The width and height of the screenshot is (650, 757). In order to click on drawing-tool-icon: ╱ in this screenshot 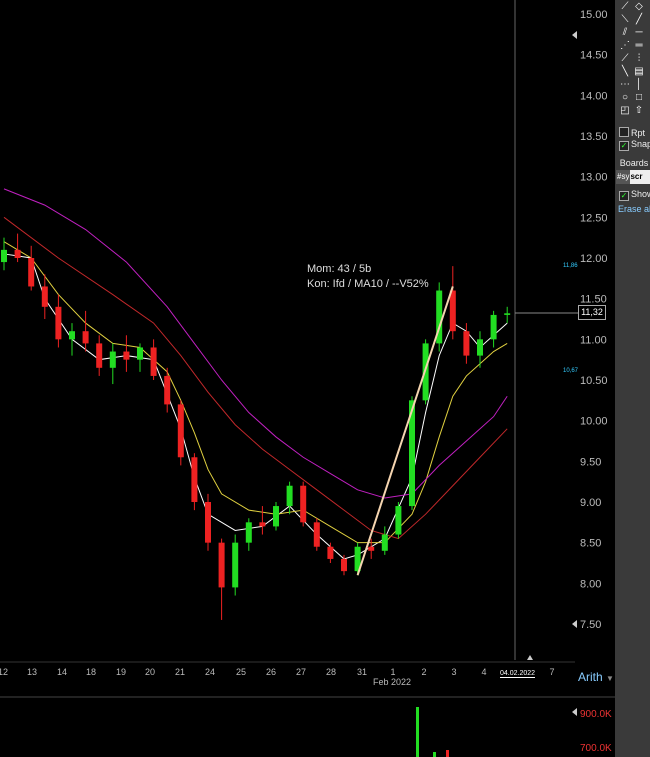, I will do `click(639, 20)`.